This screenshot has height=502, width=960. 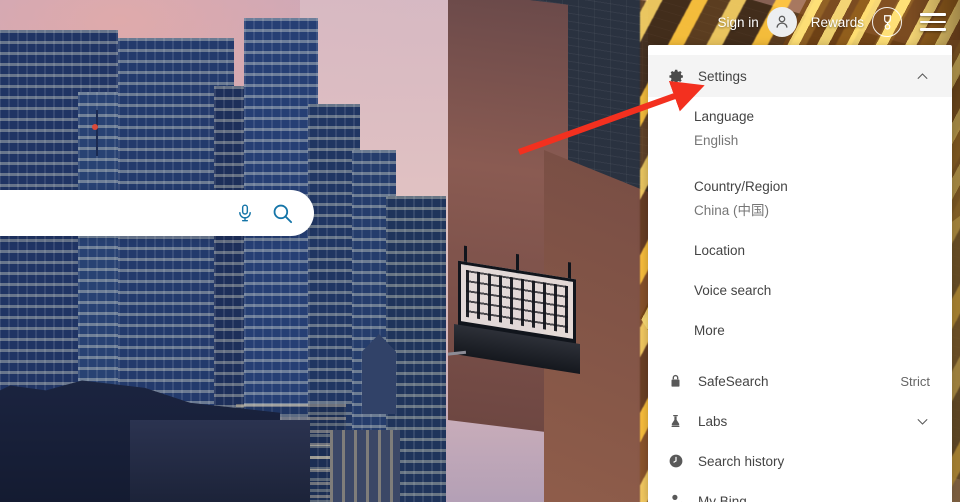 I want to click on rewards-button: Rewards, so click(x=856, y=22).